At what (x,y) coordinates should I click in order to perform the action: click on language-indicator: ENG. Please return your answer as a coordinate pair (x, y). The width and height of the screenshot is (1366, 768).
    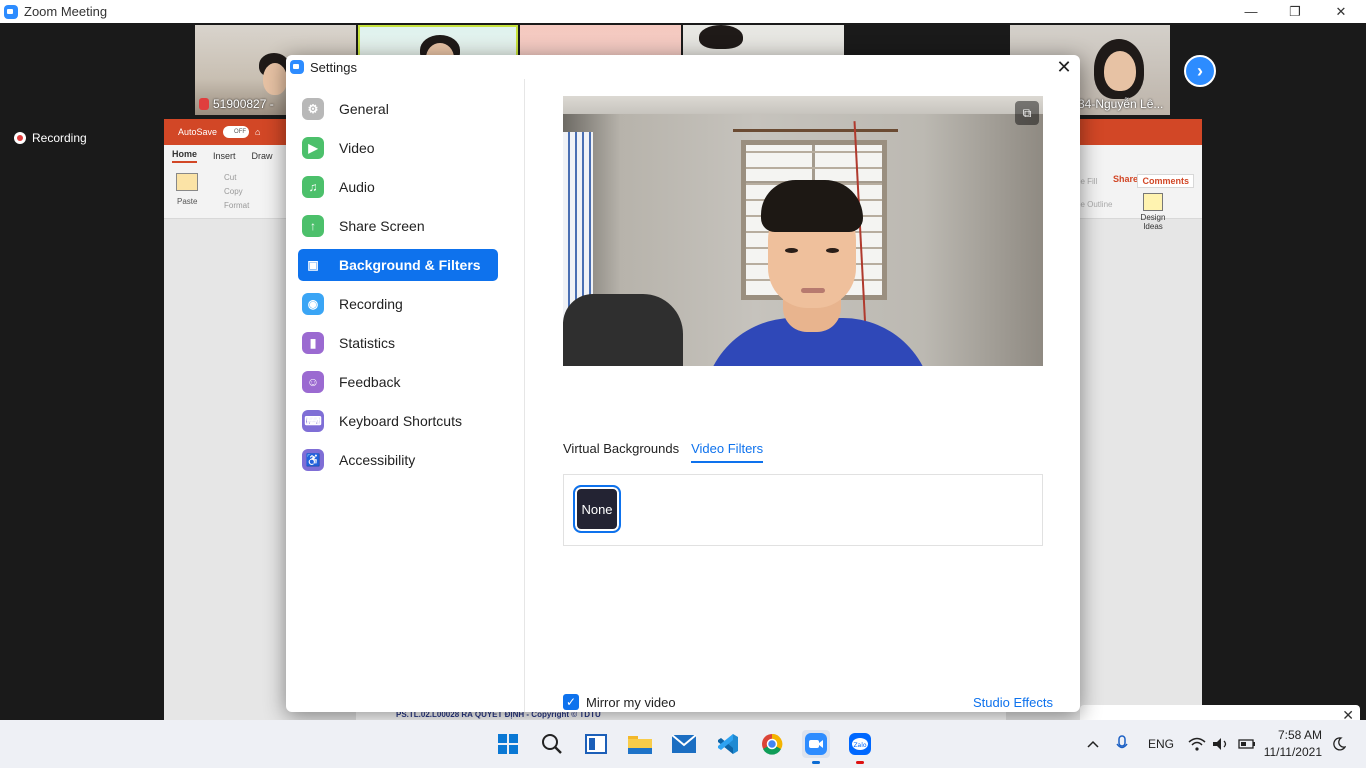
    Looking at the image, I should click on (1161, 744).